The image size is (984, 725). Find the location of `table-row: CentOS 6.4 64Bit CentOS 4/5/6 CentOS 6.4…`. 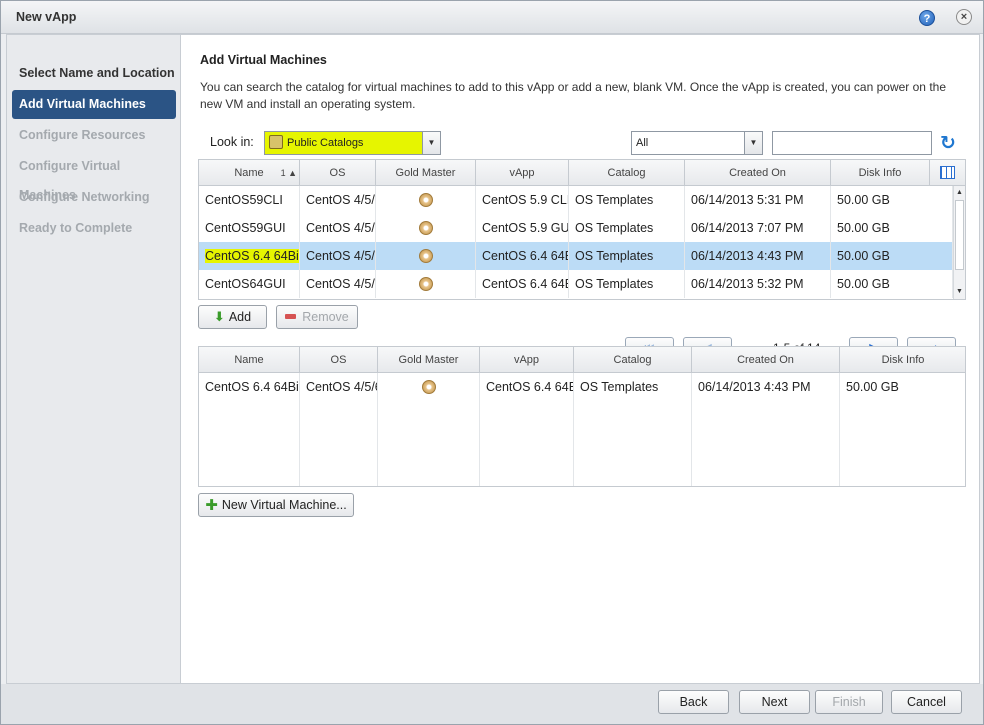

table-row: CentOS 6.4 64Bit CentOS 4/5/6 CentOS 6.4… is located at coordinates (582, 429).